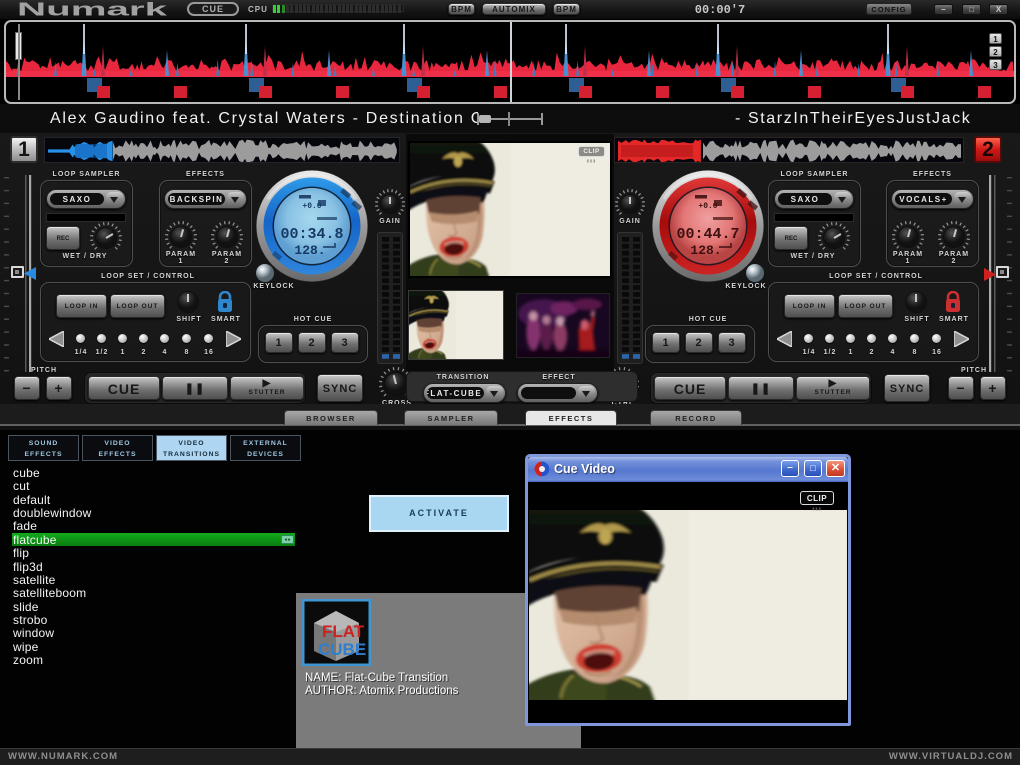 The height and width of the screenshot is (765, 1020). What do you see at coordinates (342, 649) in the screenshot?
I see `svg-text: CUBE` at bounding box center [342, 649].